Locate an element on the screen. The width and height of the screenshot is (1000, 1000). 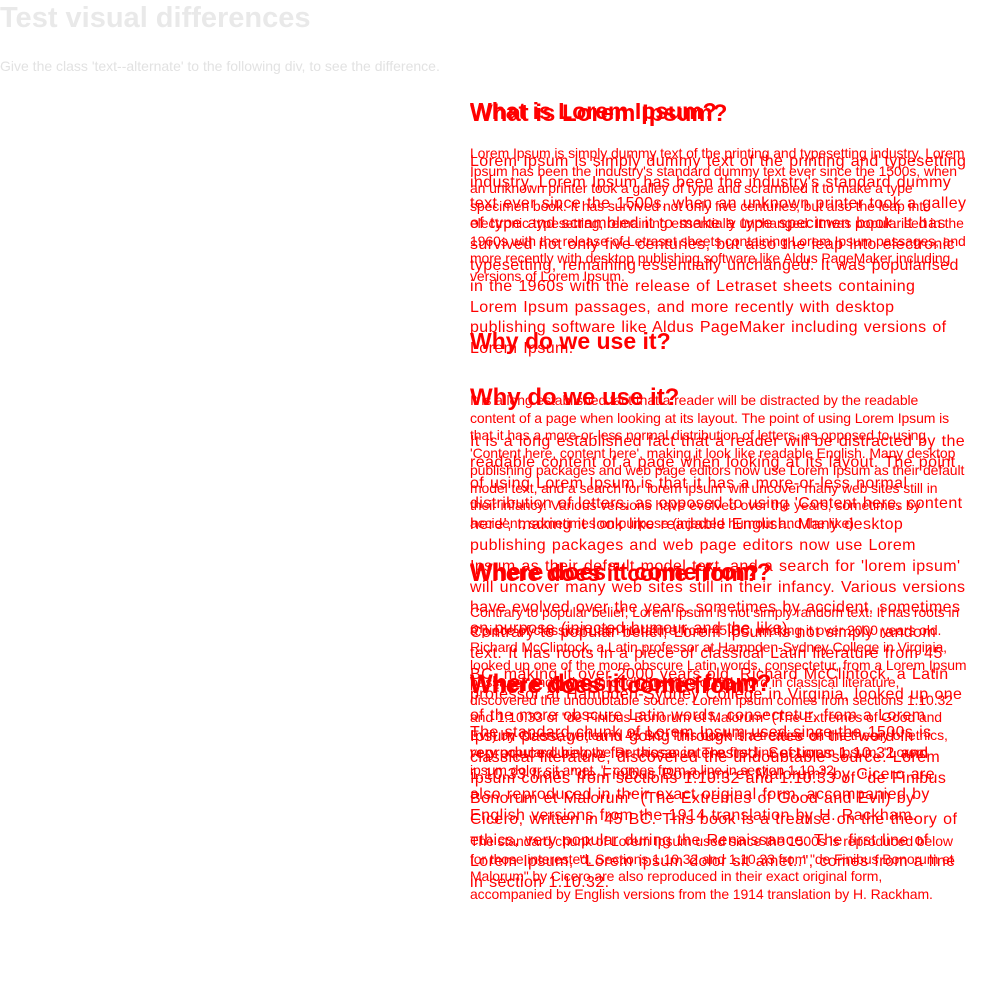
section-heading-what-alt: What is Lorem Ipsum? is located at coordinates (599, 113).